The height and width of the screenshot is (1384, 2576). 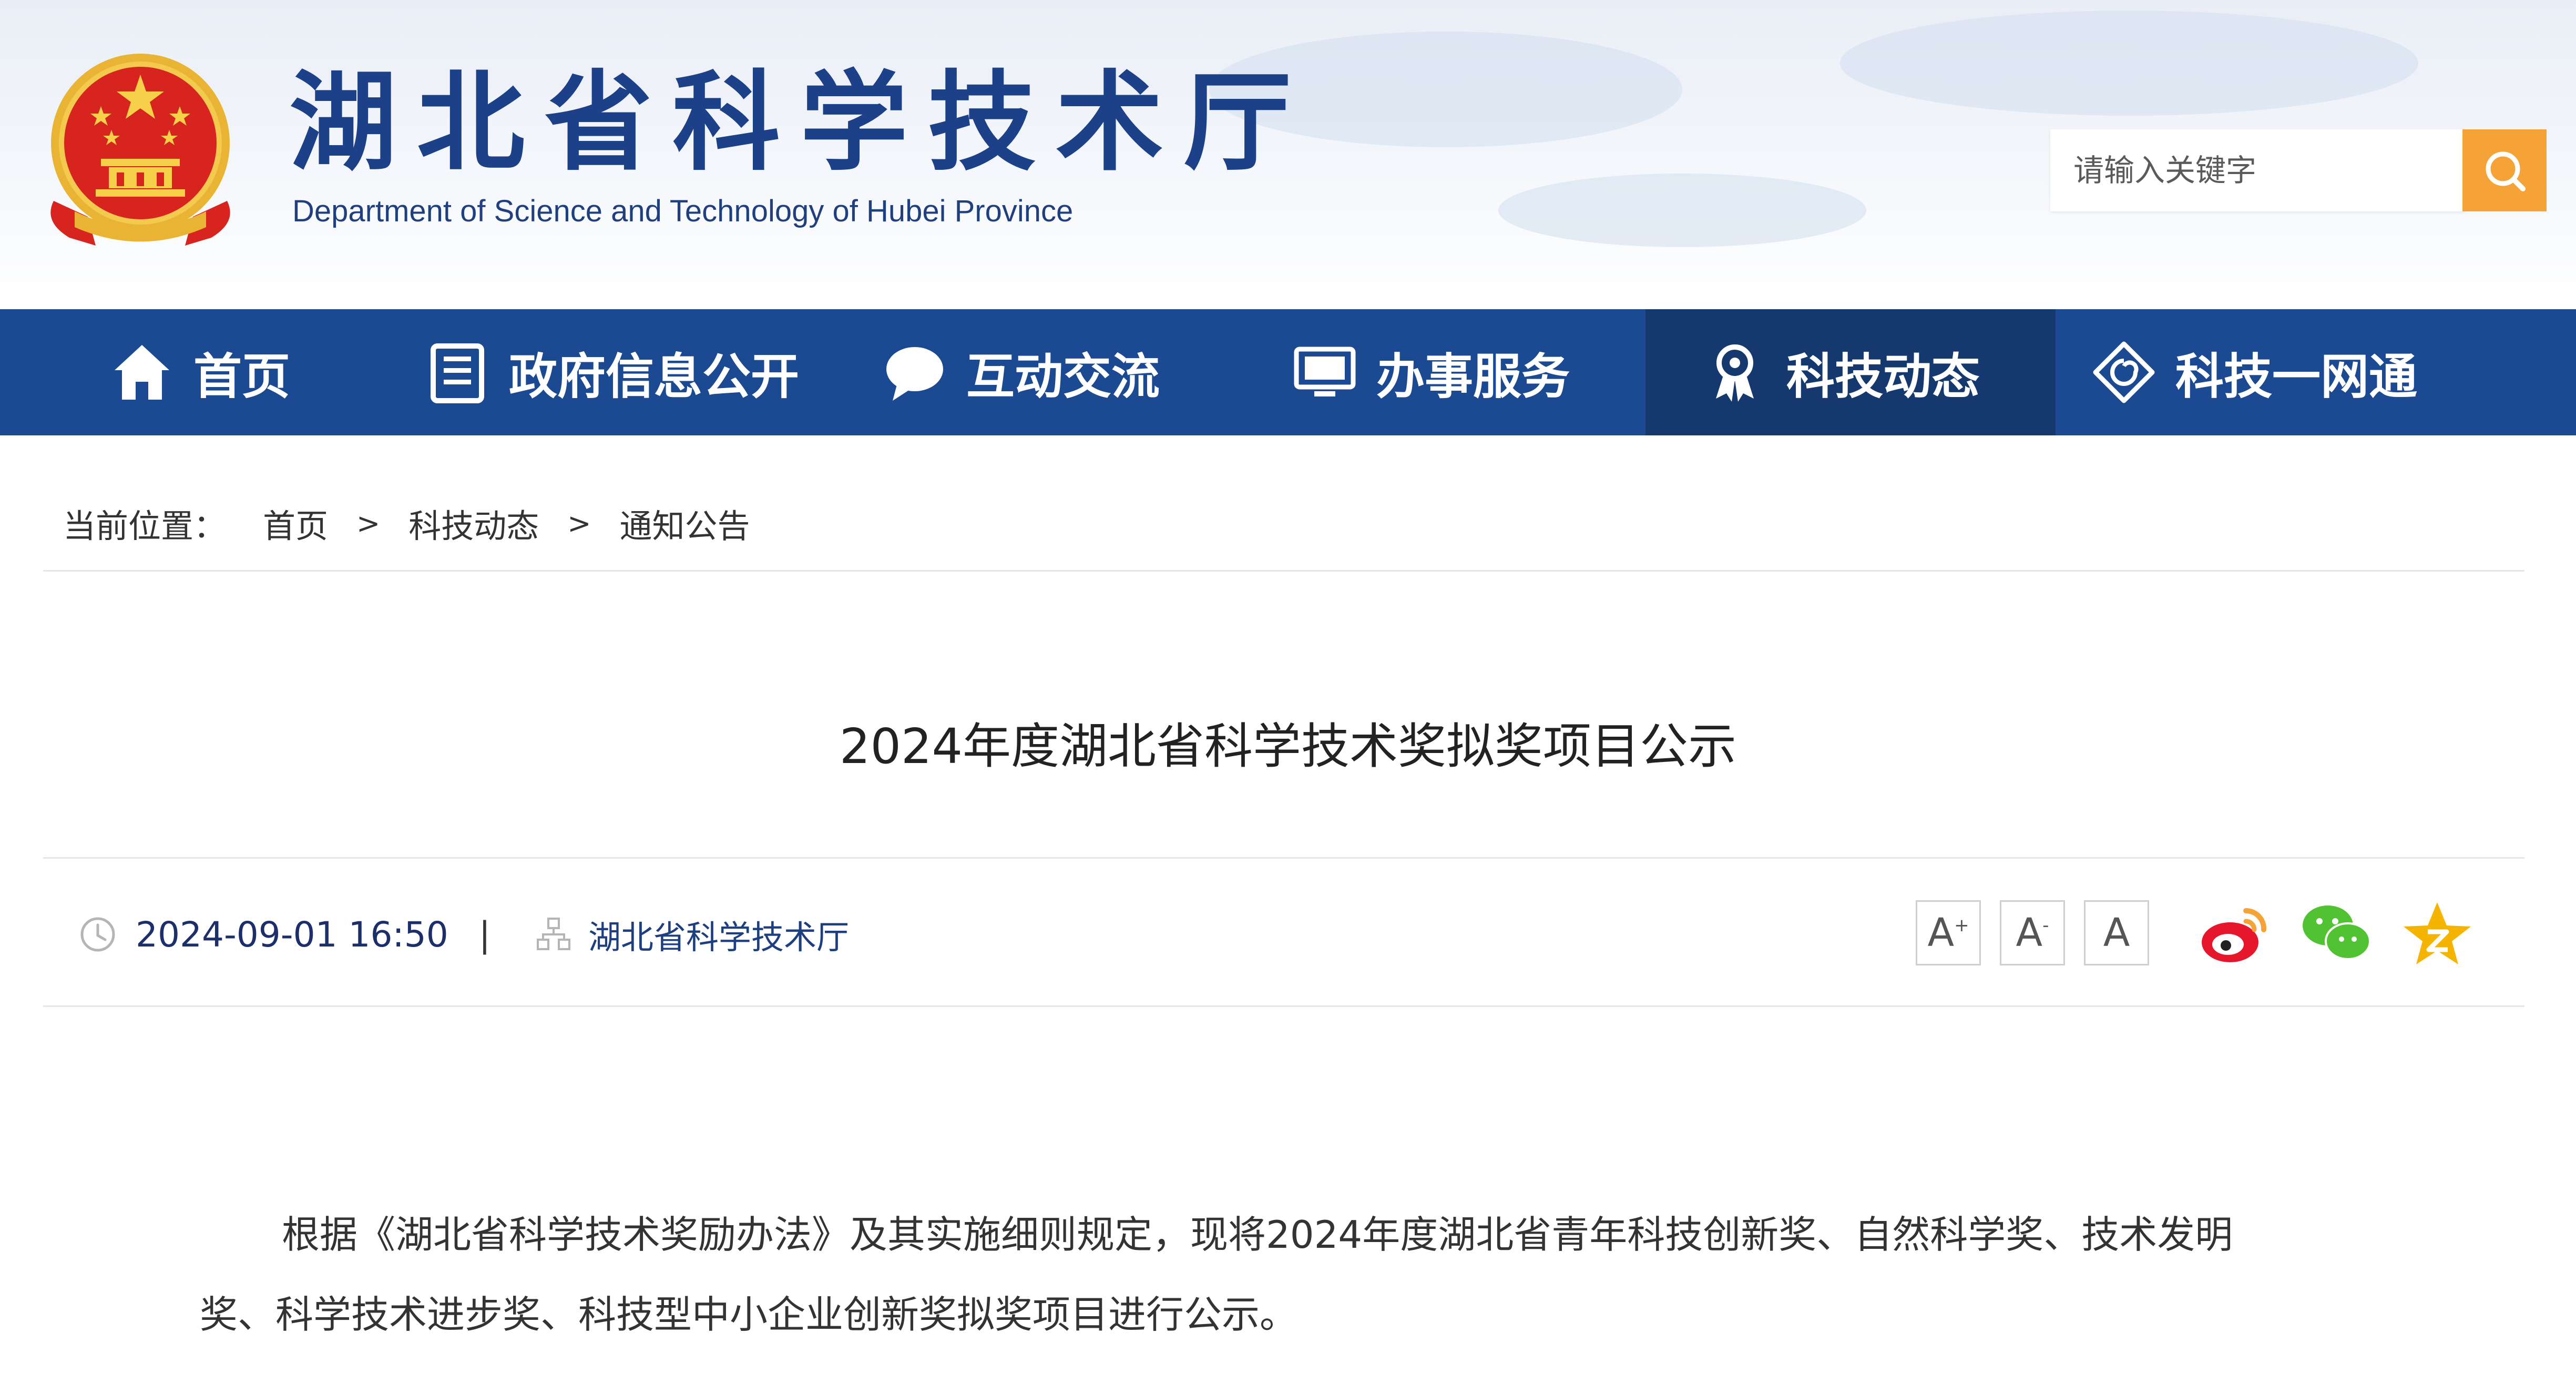 What do you see at coordinates (553, 934) in the screenshot?
I see `org-structure-icon` at bounding box center [553, 934].